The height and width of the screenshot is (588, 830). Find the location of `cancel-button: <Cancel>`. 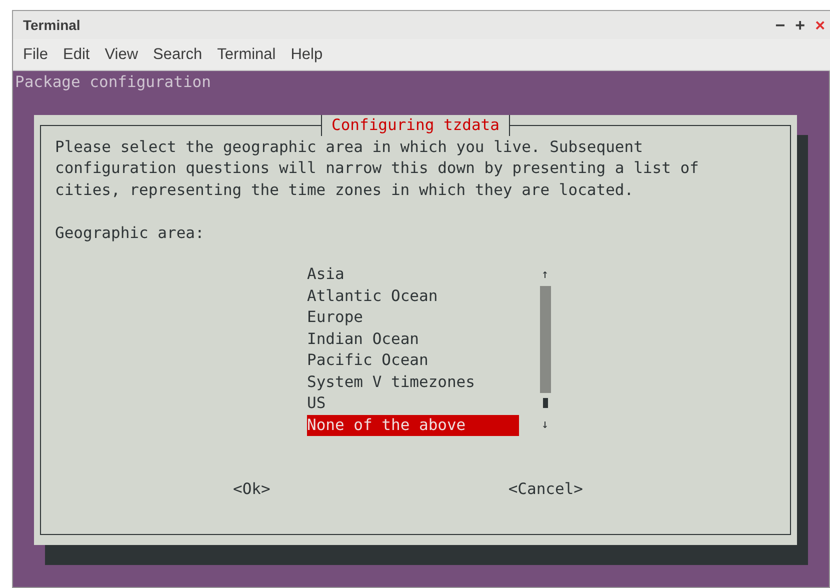

cancel-button: <Cancel> is located at coordinates (545, 489).